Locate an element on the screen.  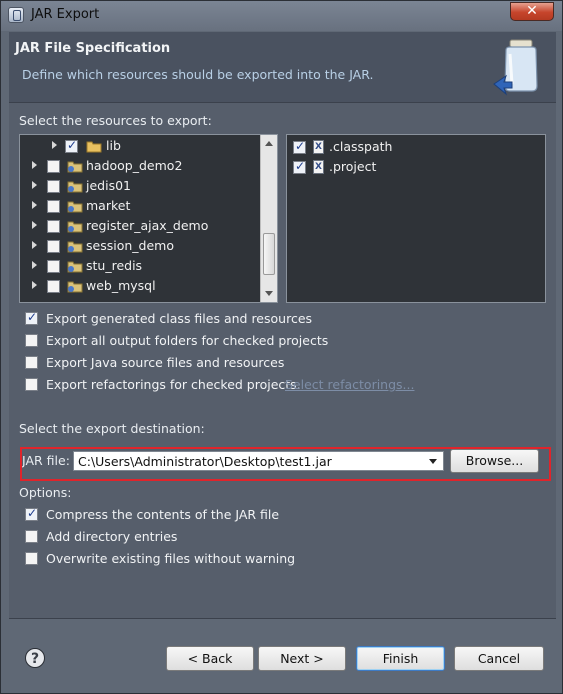
resource-tree: lib hadoop_demo2 jedis01 is located at coordinates (148, 218).